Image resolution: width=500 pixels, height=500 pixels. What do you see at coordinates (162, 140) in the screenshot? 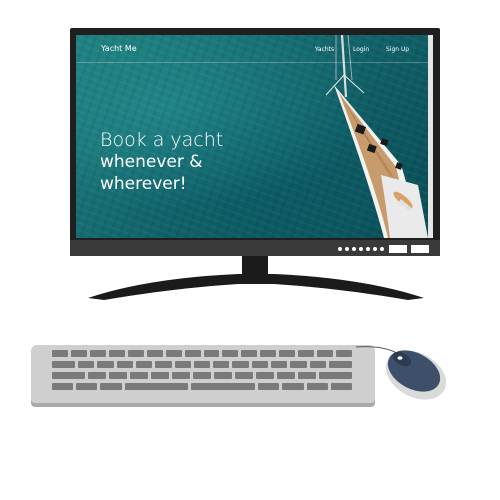
I see `hero-heading-line1: Book a yacht` at bounding box center [162, 140].